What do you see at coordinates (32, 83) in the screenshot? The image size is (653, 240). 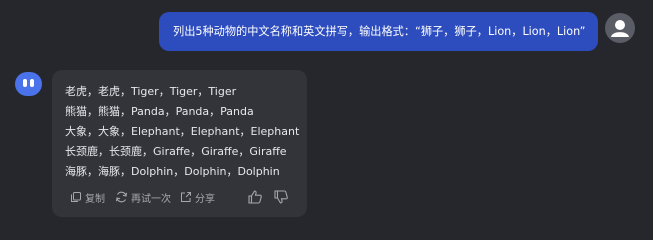 I see `bot-right-eye` at bounding box center [32, 83].